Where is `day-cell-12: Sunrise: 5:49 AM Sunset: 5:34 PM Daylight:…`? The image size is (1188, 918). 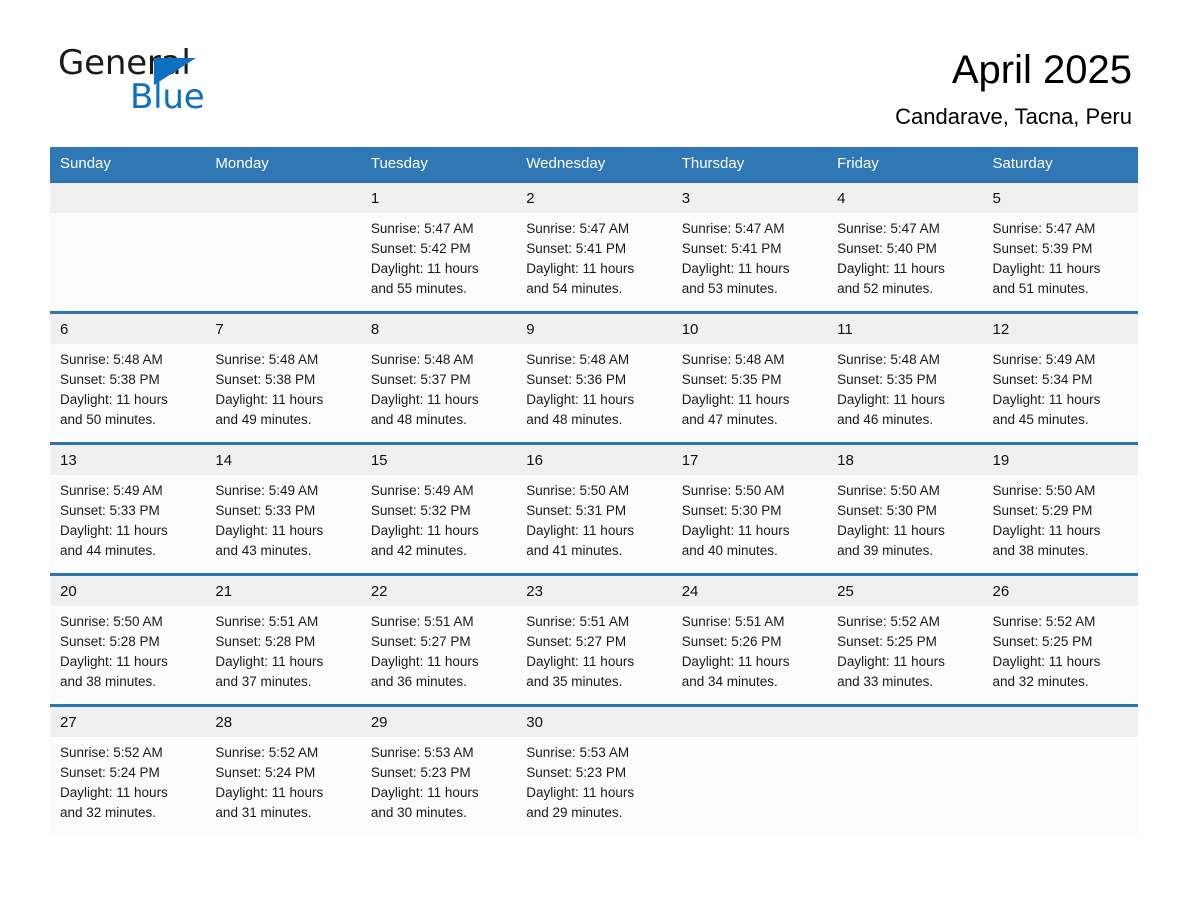
day-cell-12: Sunrise: 5:49 AM Sunset: 5:34 PM Daylight:… is located at coordinates (1060, 393).